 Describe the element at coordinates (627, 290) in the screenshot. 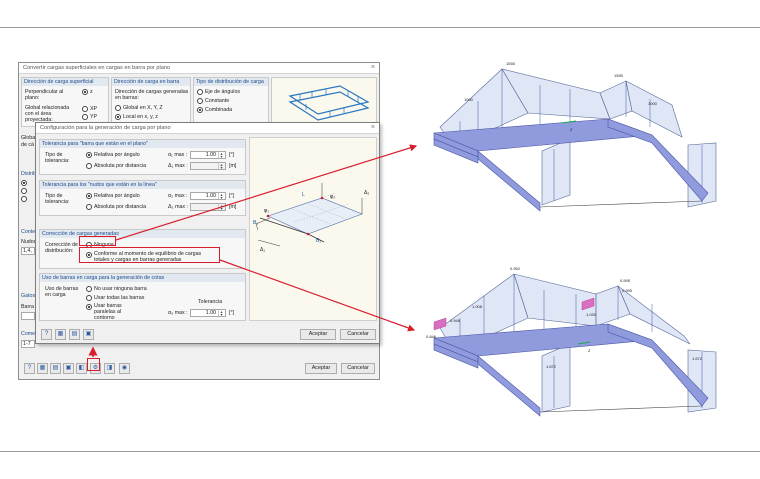

I see `load-value: 0.995` at that location.